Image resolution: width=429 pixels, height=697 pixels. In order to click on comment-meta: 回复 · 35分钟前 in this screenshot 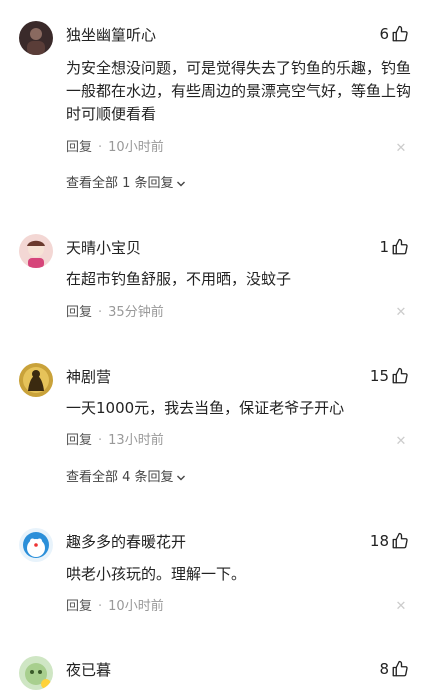, I will do `click(115, 313)`.